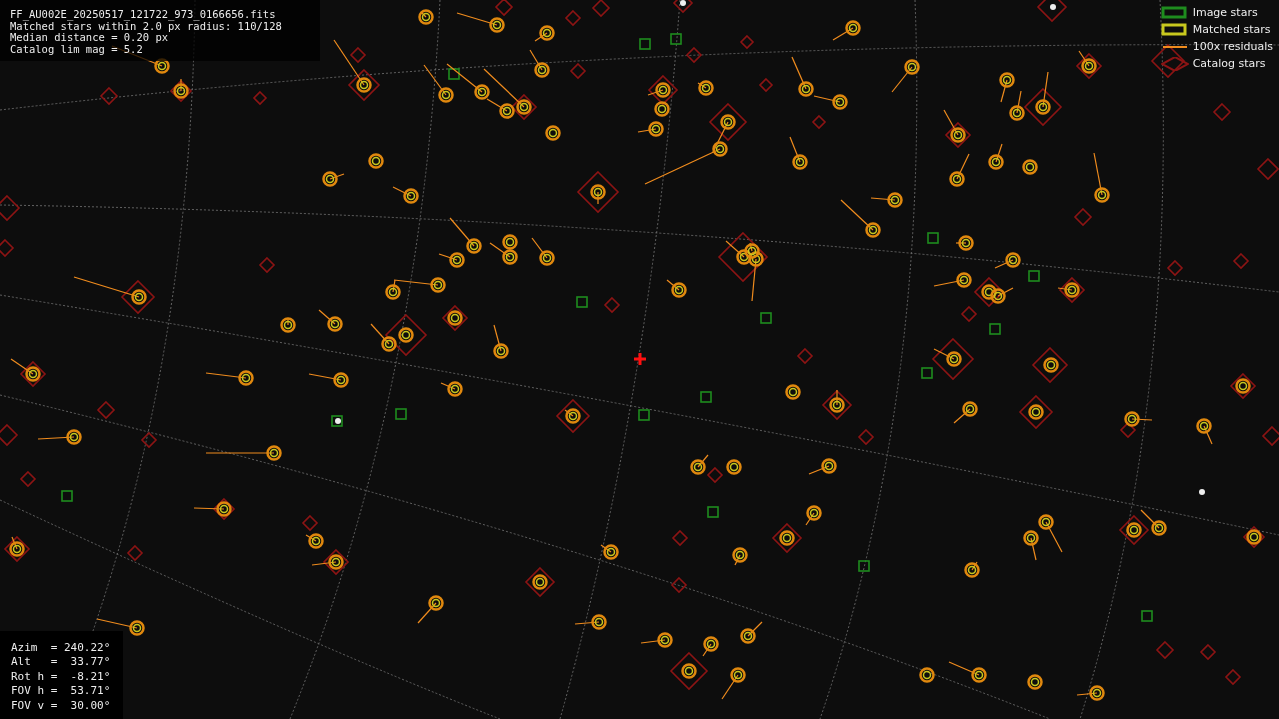 The width and height of the screenshot is (1279, 719). What do you see at coordinates (61, 647) in the screenshot?
I see `pointing-text: Azim = 240.22°` at bounding box center [61, 647].